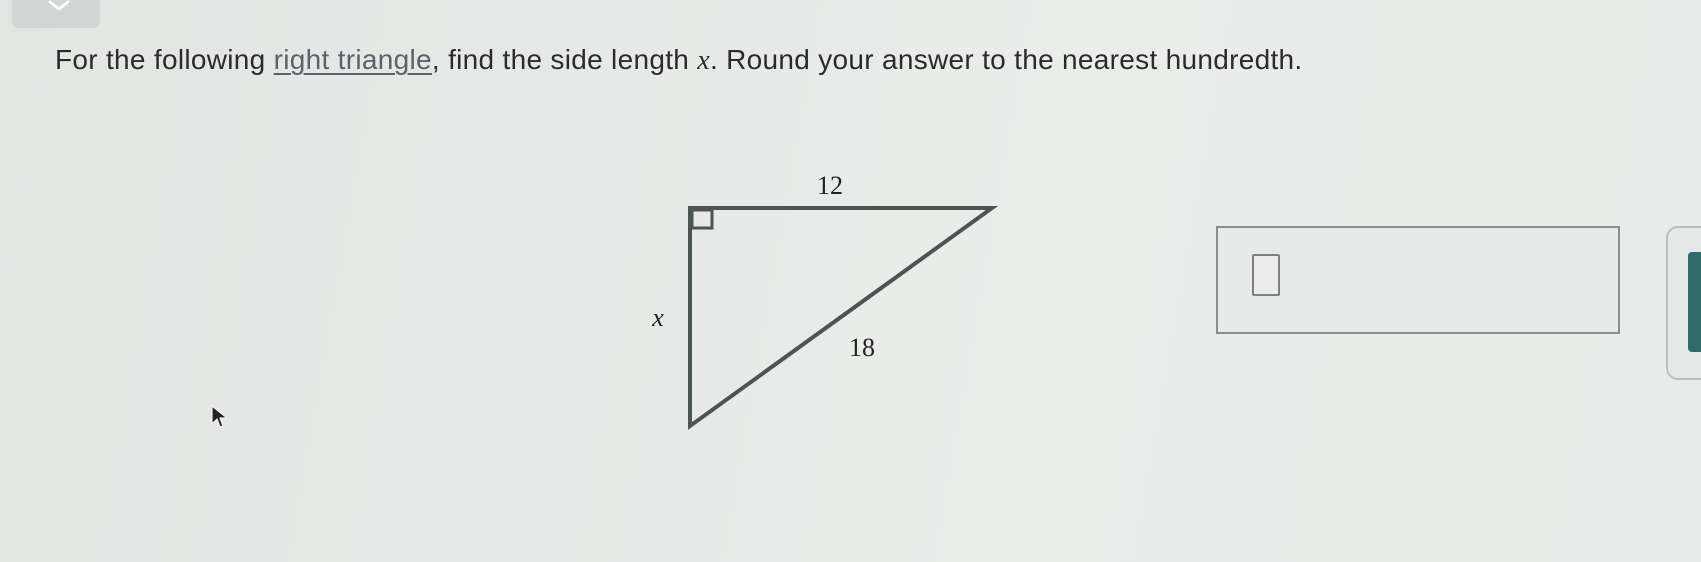  I want to click on right-triangle-figure: 12 x 18, so click(825, 300).